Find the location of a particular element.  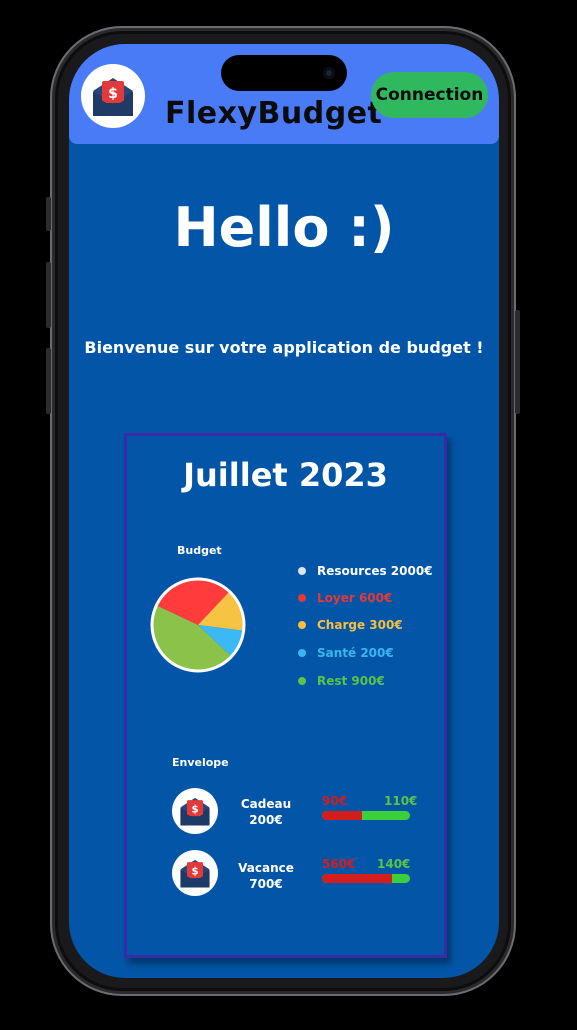

month-title: Juillet 2023 is located at coordinates (285, 475).